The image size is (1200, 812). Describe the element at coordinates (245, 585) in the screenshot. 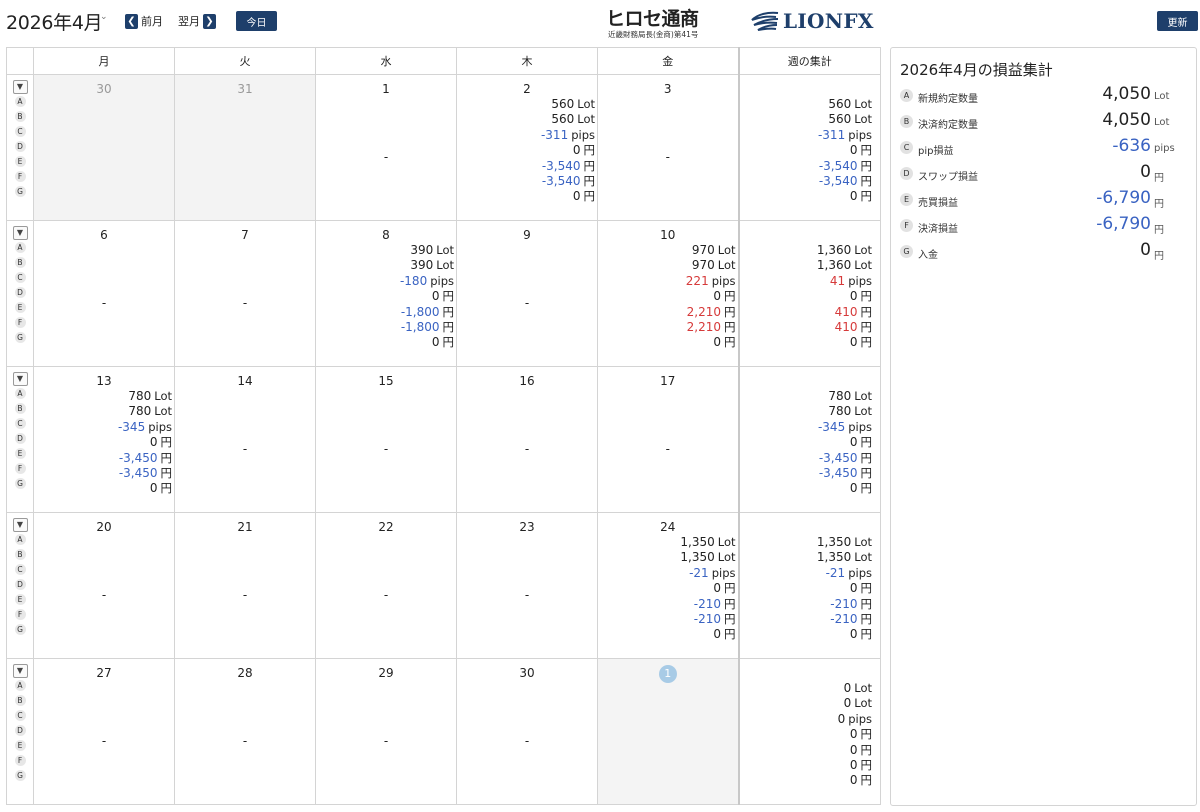

I see `day-cell: 21 -` at that location.